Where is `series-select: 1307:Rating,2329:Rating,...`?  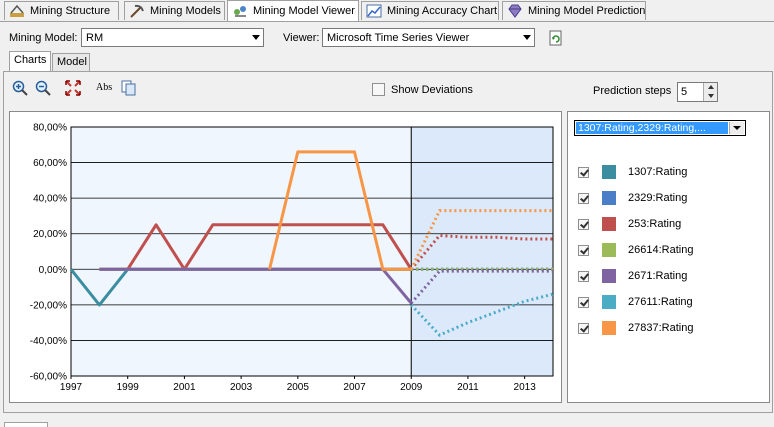 series-select: 1307:Rating,2329:Rating,... is located at coordinates (660, 128).